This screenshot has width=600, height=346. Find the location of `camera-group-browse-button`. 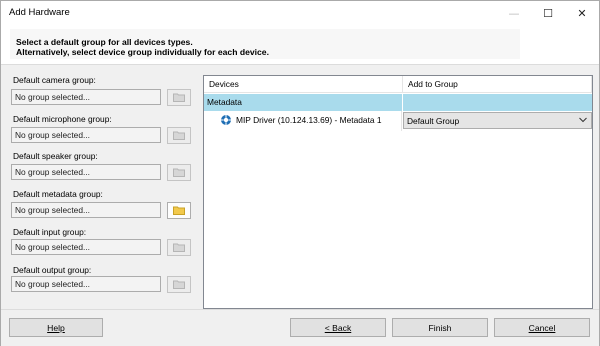

camera-group-browse-button is located at coordinates (179, 97).